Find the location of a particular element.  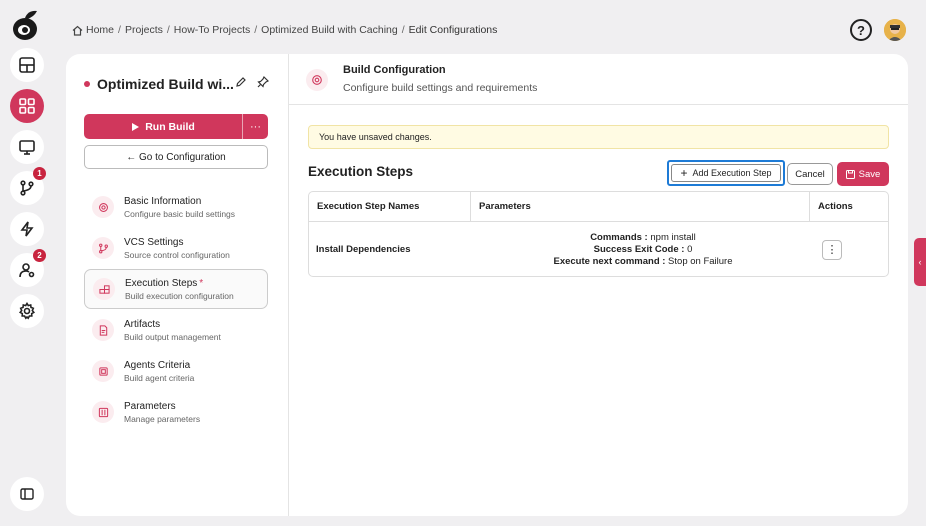

param-key: Success Exit Code : is located at coordinates (639, 249).